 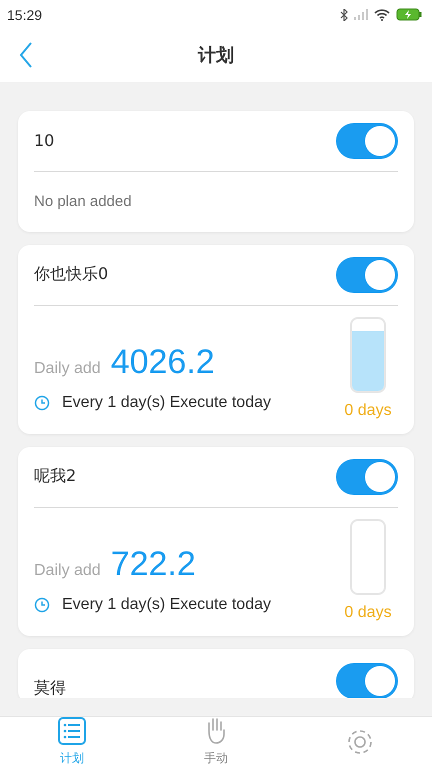 What do you see at coordinates (344, 14) in the screenshot?
I see `bluetooth-icon` at bounding box center [344, 14].